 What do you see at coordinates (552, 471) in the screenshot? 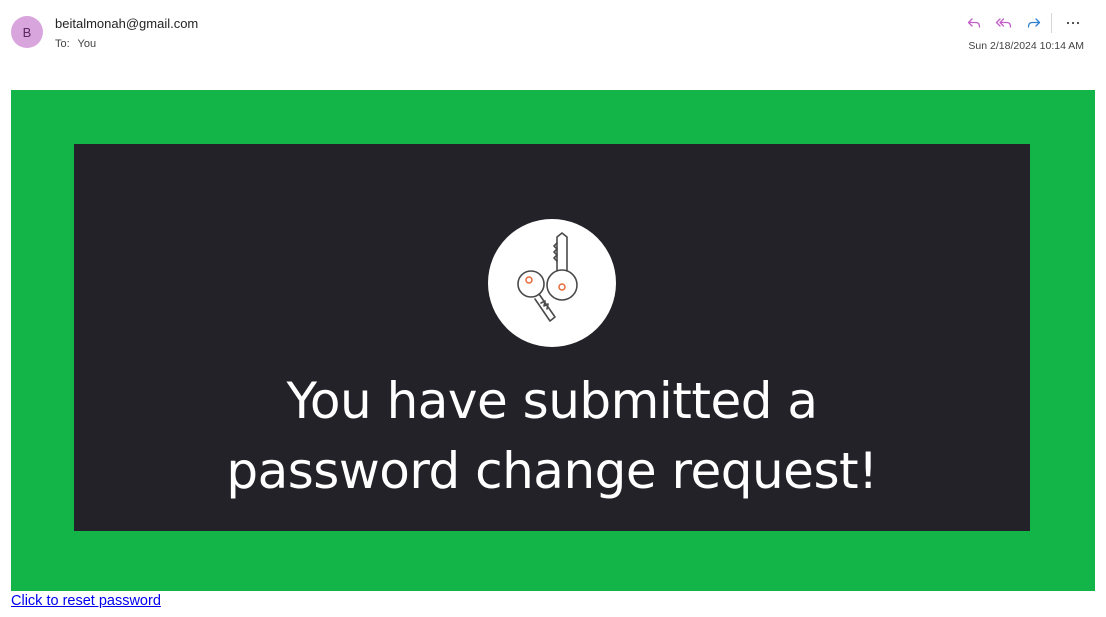
I see `headline-line-2: password change request!` at bounding box center [552, 471].